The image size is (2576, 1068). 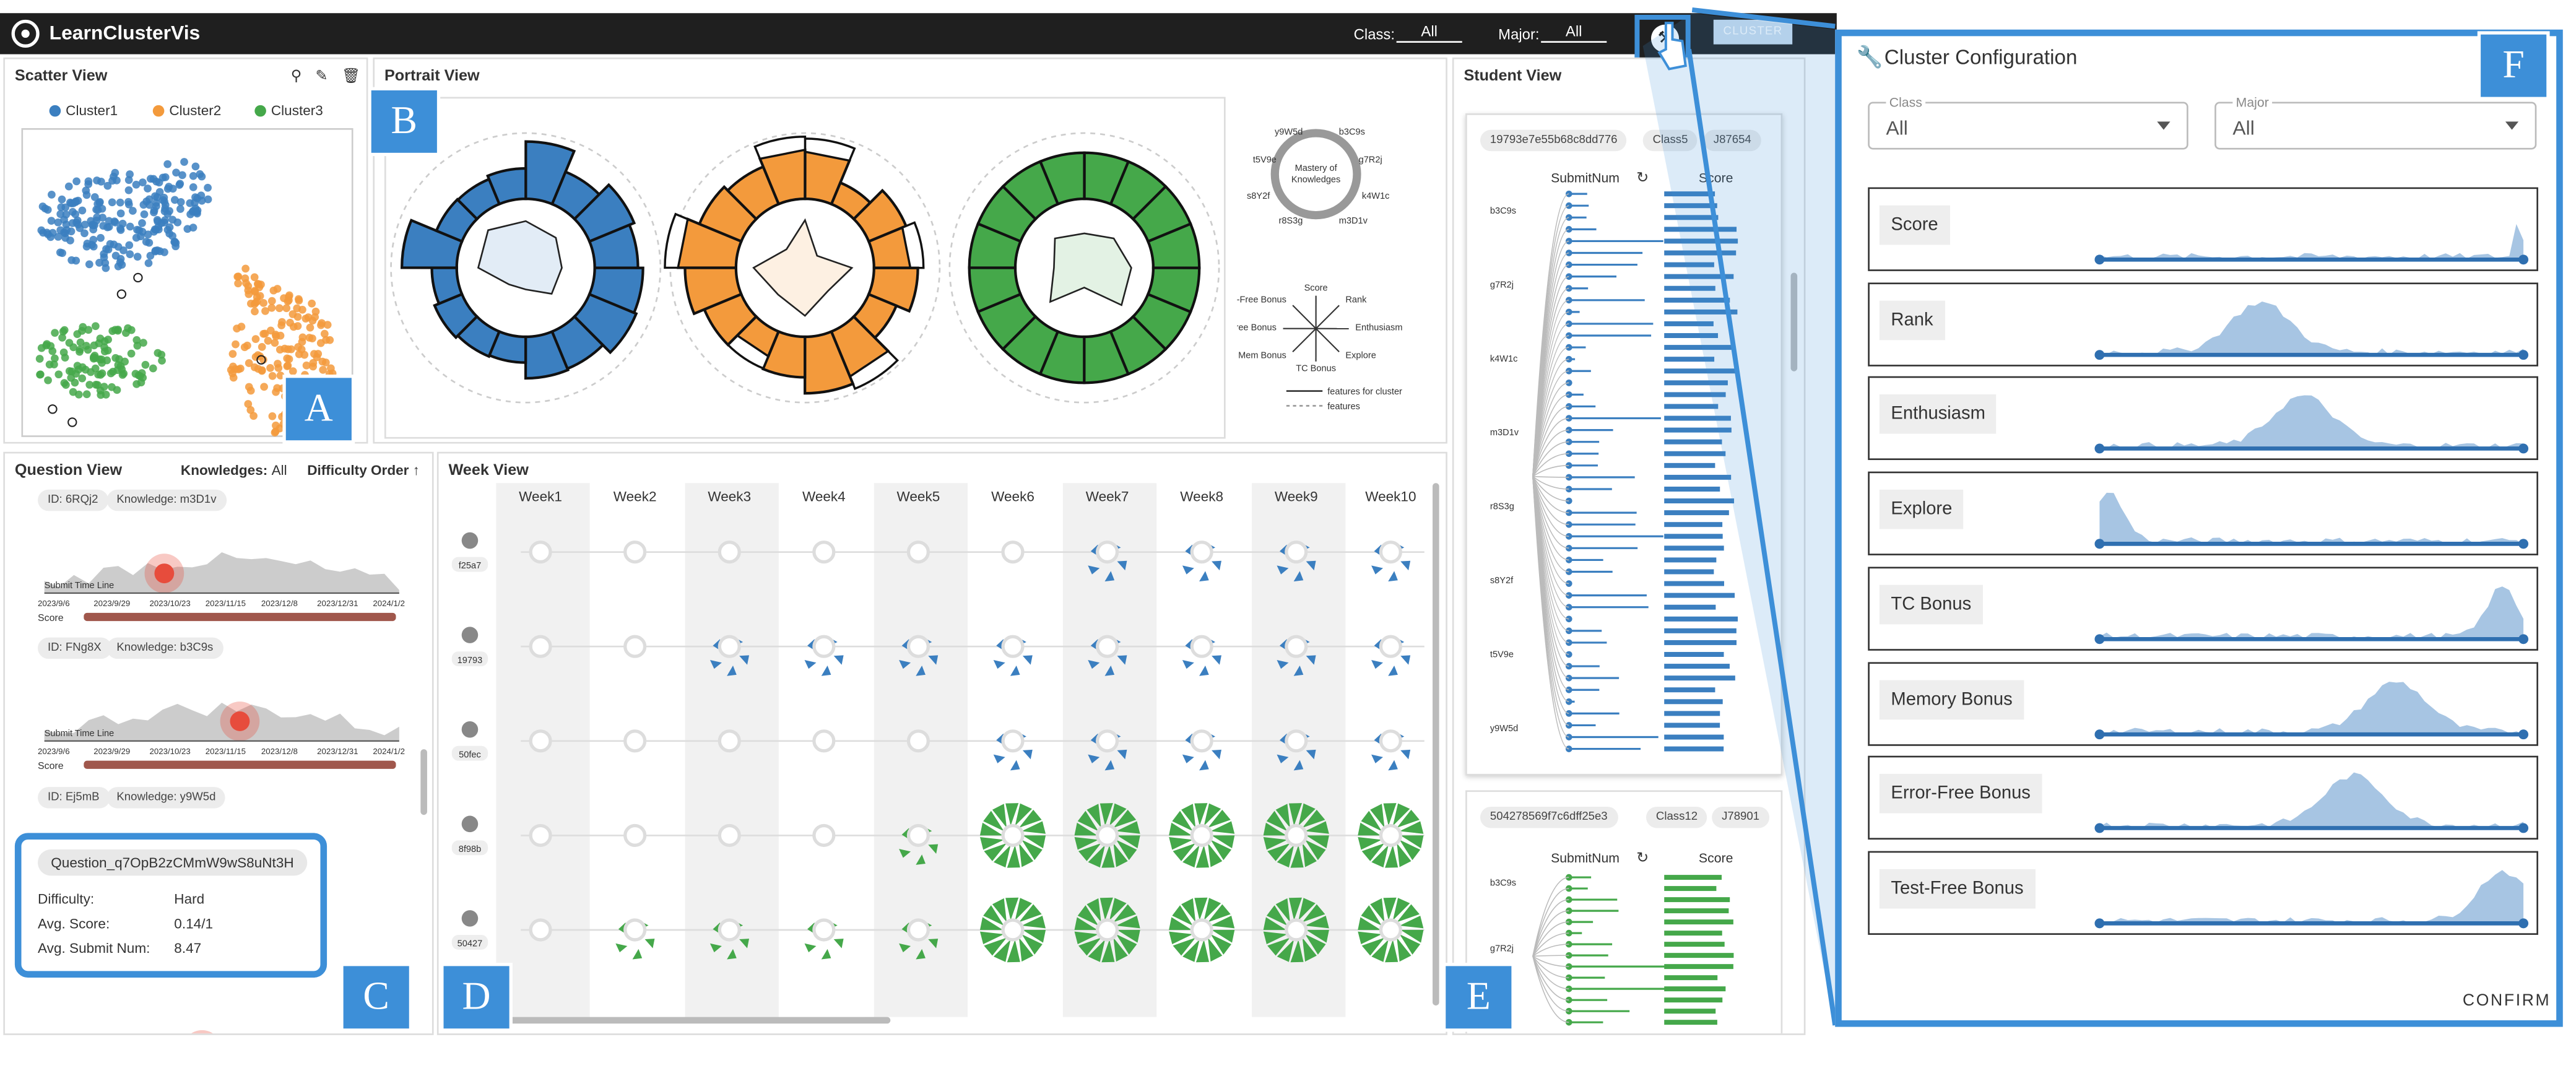 I want to click on radar-axis, so click(x=1304, y=340).